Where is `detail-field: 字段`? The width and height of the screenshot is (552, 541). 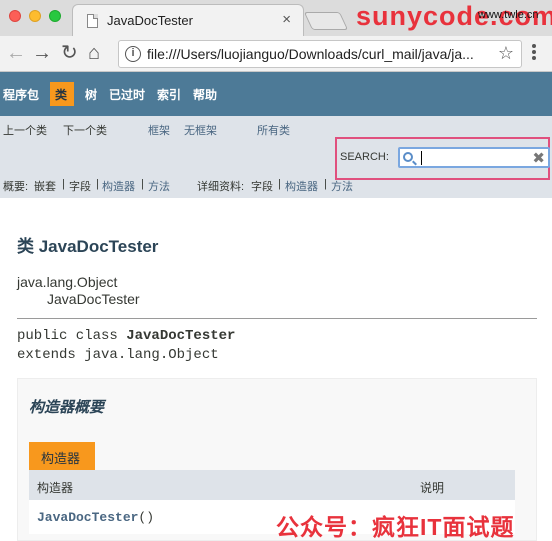 detail-field: 字段 is located at coordinates (262, 187).